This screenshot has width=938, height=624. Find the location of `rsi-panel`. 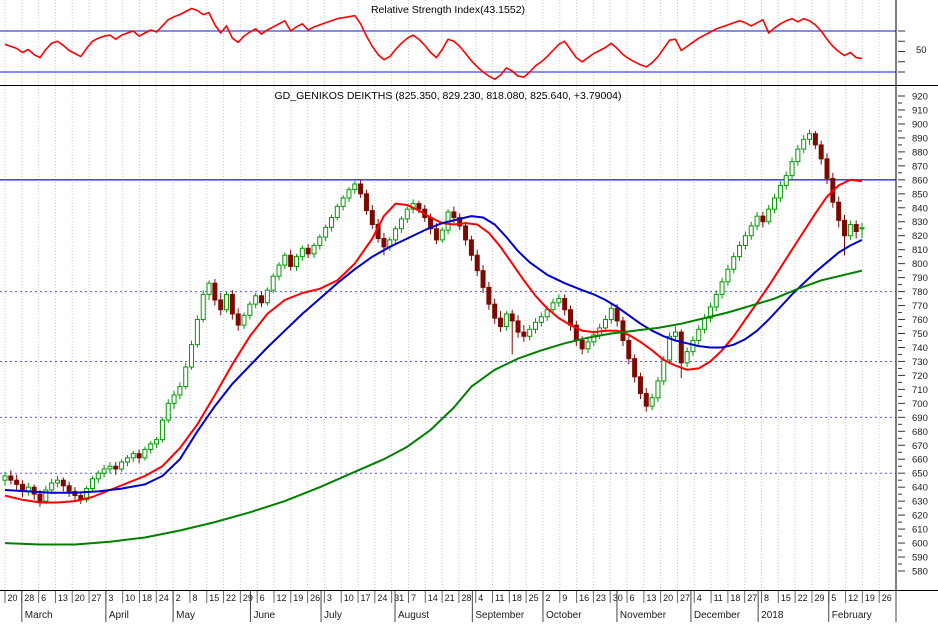

rsi-panel is located at coordinates (469, 43).